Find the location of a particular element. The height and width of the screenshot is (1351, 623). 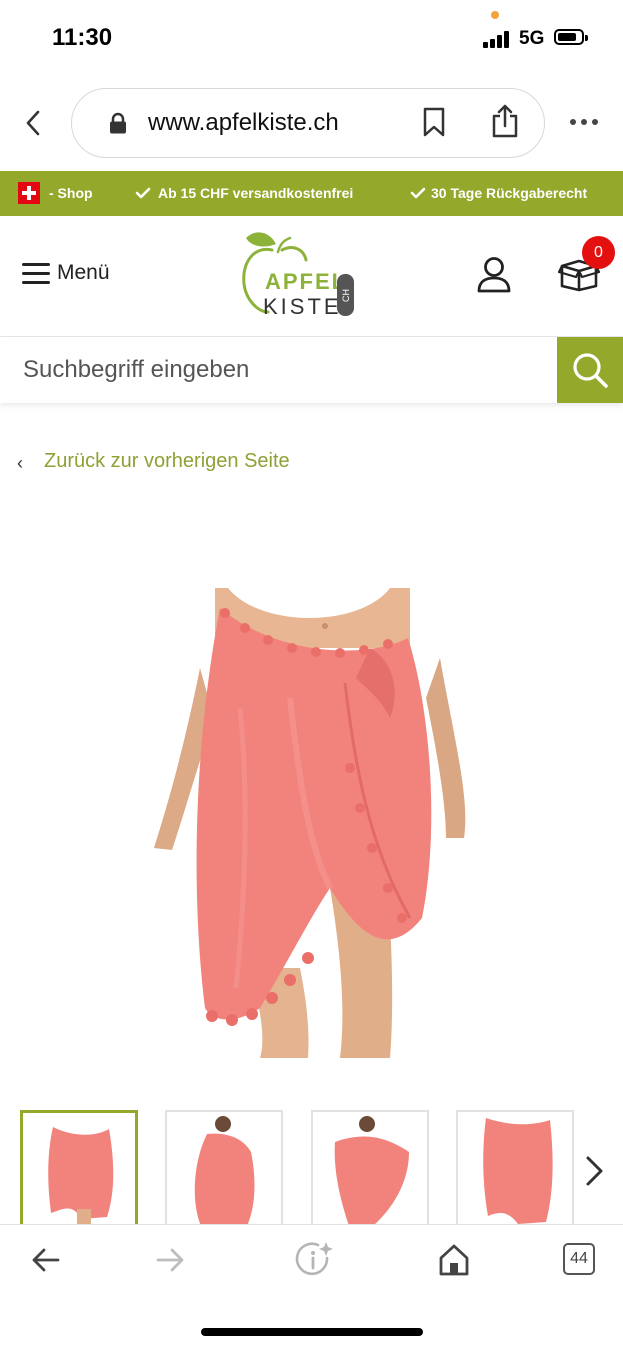

tabs-icon: 44 is located at coordinates (579, 1259).